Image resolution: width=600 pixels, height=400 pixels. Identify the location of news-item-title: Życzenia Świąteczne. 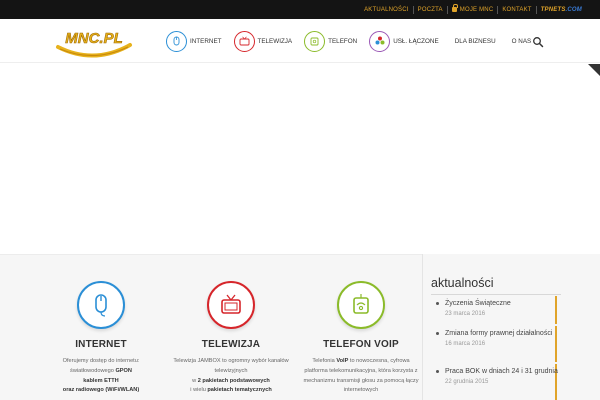
(497, 303).